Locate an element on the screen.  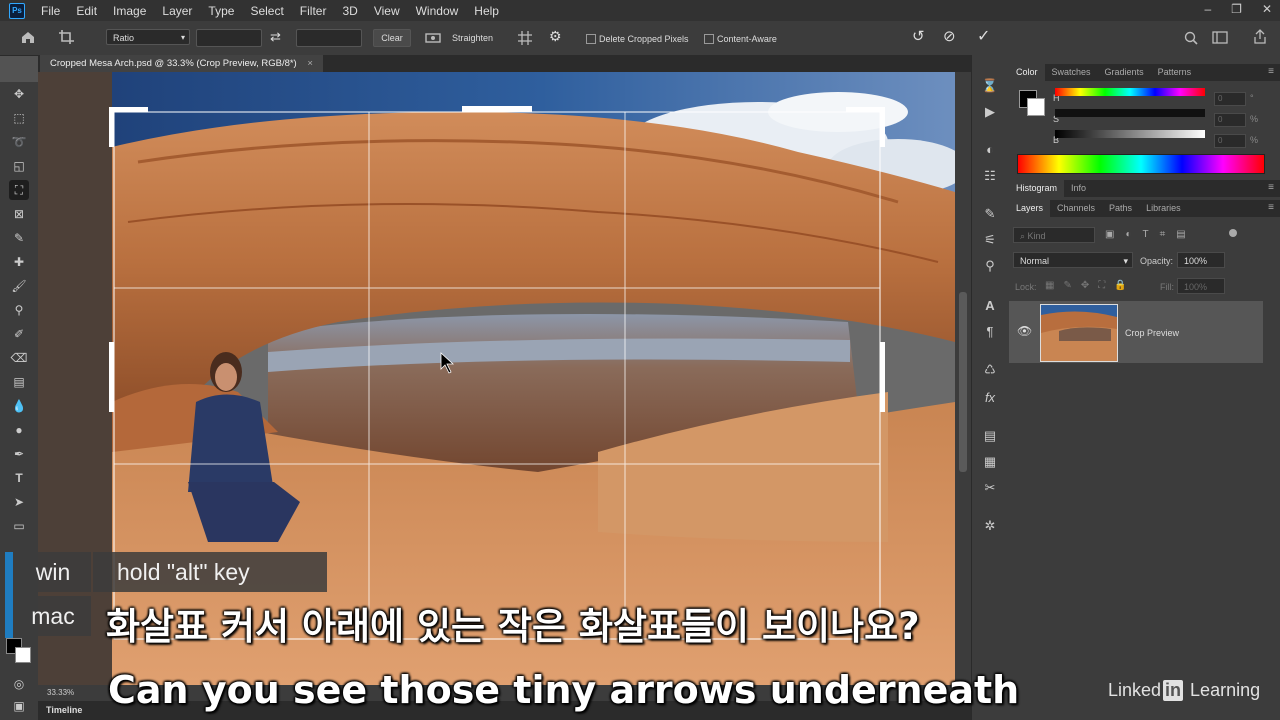
layer-row: 👁 Crop Preview is located at coordinates (1136, 332).